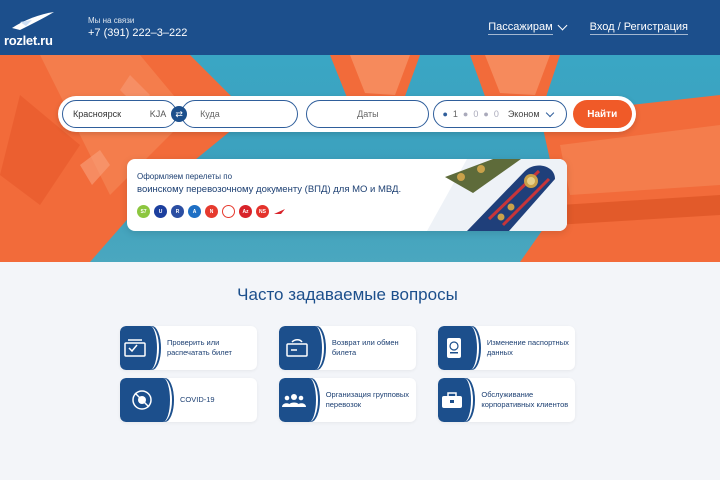 The width and height of the screenshot is (720, 480). What do you see at coordinates (523, 114) in the screenshot?
I see `travel-class: Эконом` at bounding box center [523, 114].